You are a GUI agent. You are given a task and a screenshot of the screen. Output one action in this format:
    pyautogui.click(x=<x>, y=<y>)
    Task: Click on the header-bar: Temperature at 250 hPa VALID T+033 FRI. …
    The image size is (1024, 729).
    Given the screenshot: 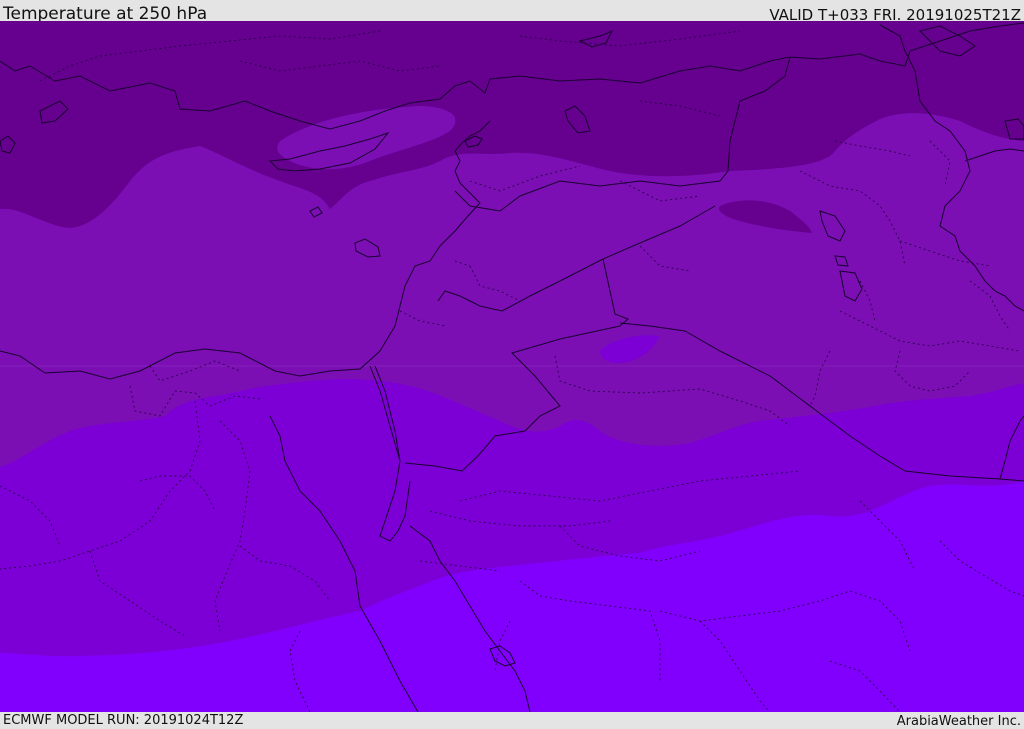 What is the action you would take?
    pyautogui.click(x=512, y=12)
    